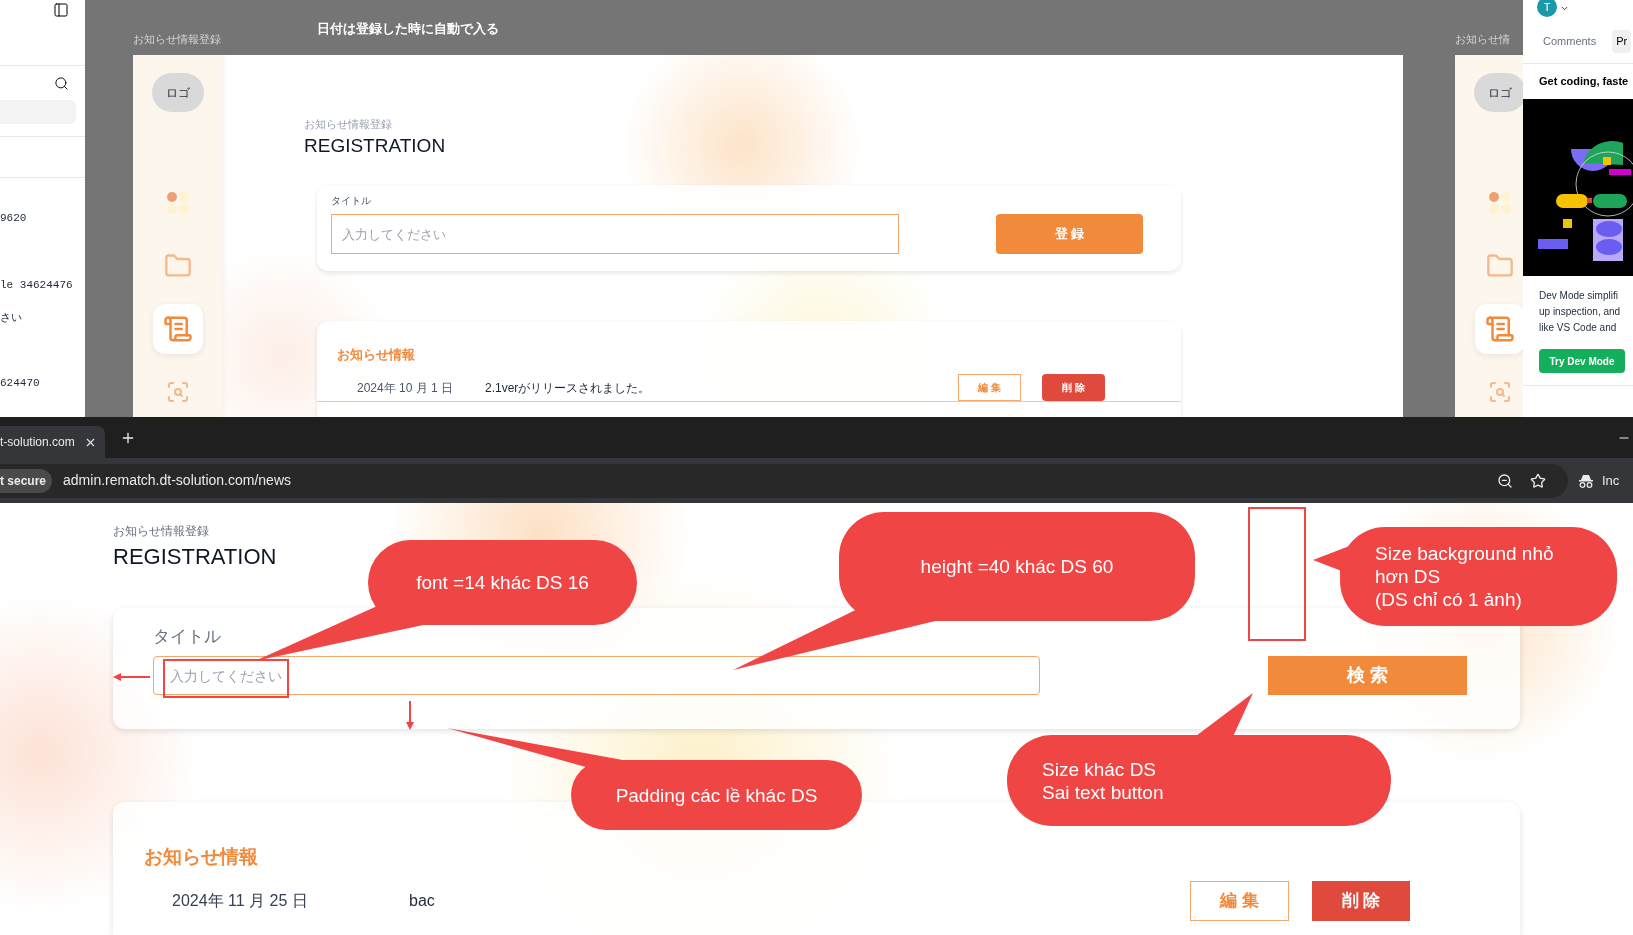 The image size is (1633, 935). What do you see at coordinates (26, 480) in the screenshot?
I see `security-chip: t secure` at bounding box center [26, 480].